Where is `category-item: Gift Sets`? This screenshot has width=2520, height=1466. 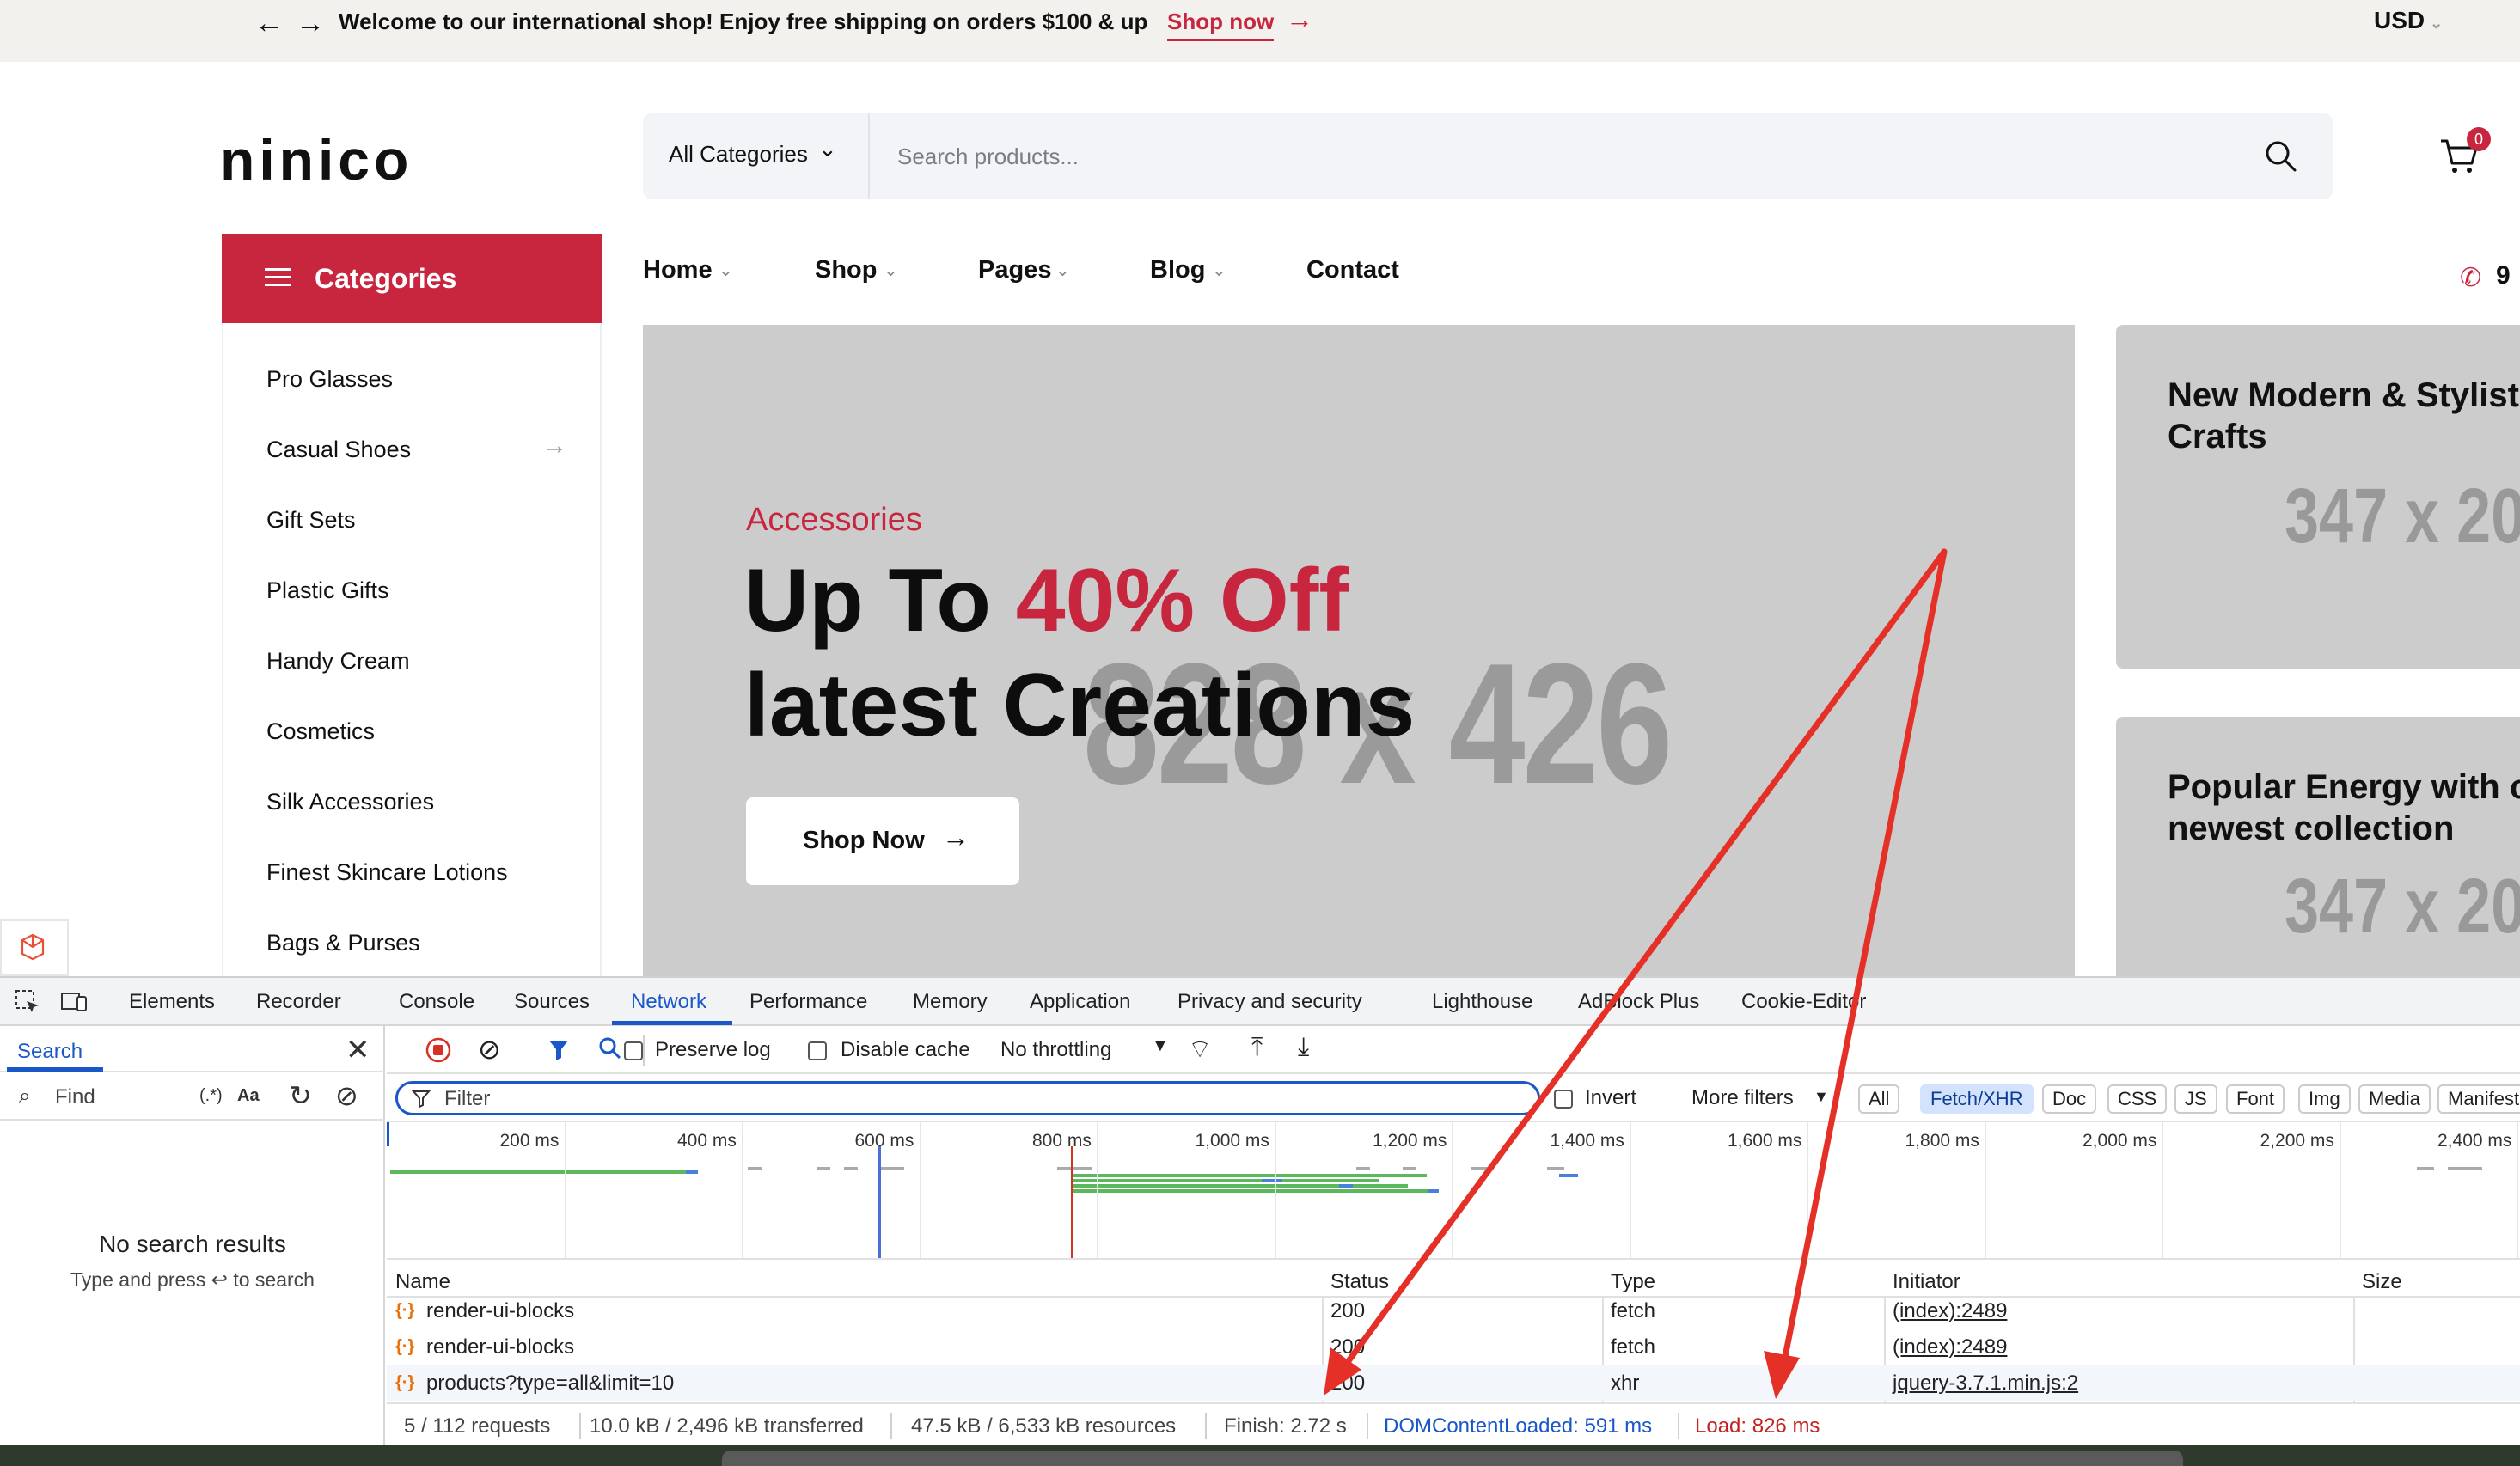
category-item: Gift Sets is located at coordinates (311, 520).